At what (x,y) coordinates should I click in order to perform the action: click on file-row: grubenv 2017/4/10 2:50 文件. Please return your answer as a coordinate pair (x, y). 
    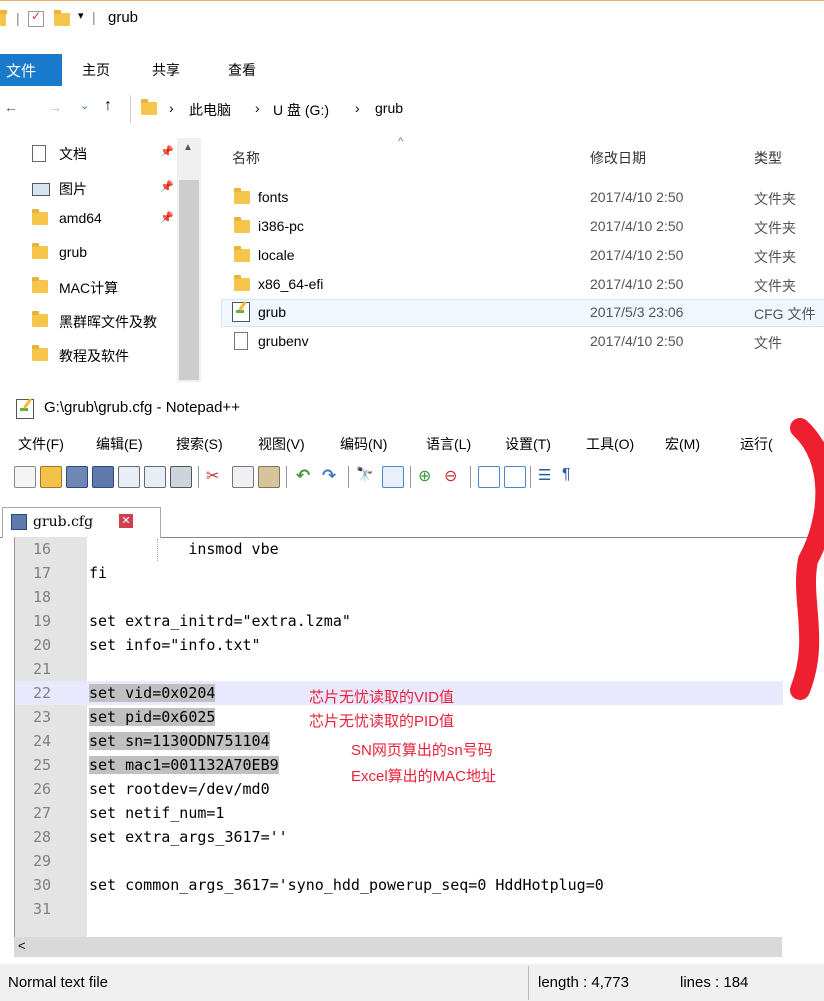
    Looking at the image, I should click on (523, 342).